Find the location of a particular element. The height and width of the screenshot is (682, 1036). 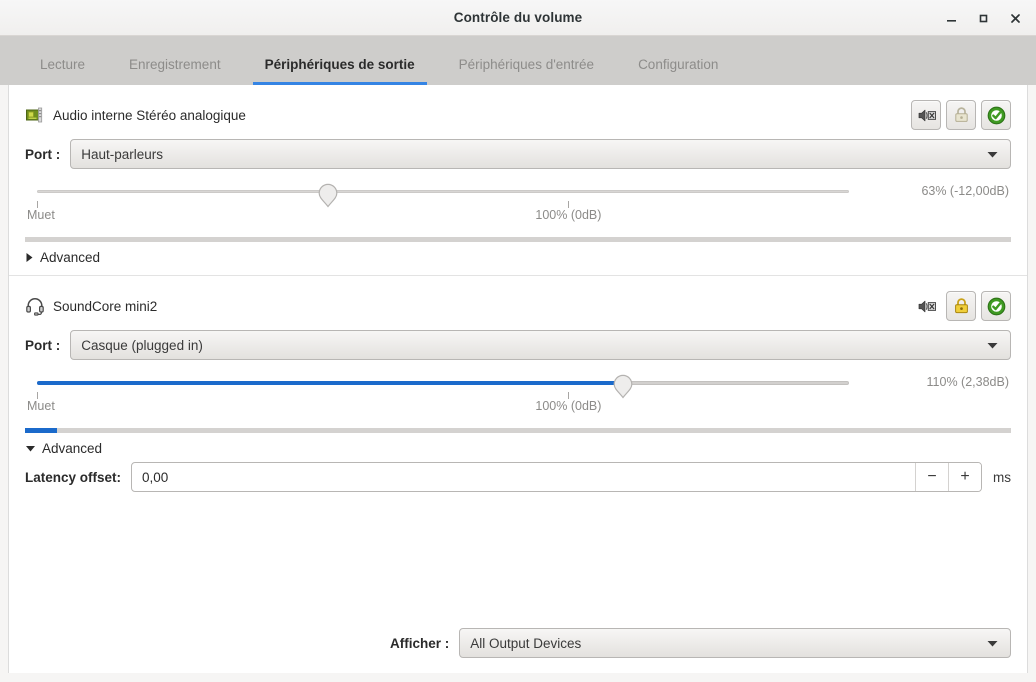

headset-icon is located at coordinates (35, 307).